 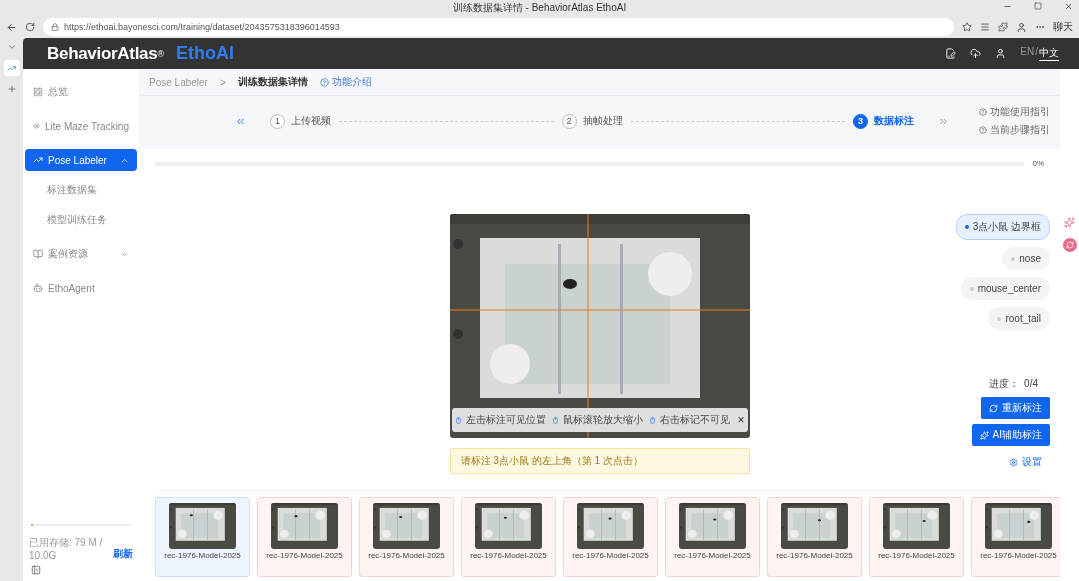 I want to click on settings-link: 设置, so click(x=1025, y=462).